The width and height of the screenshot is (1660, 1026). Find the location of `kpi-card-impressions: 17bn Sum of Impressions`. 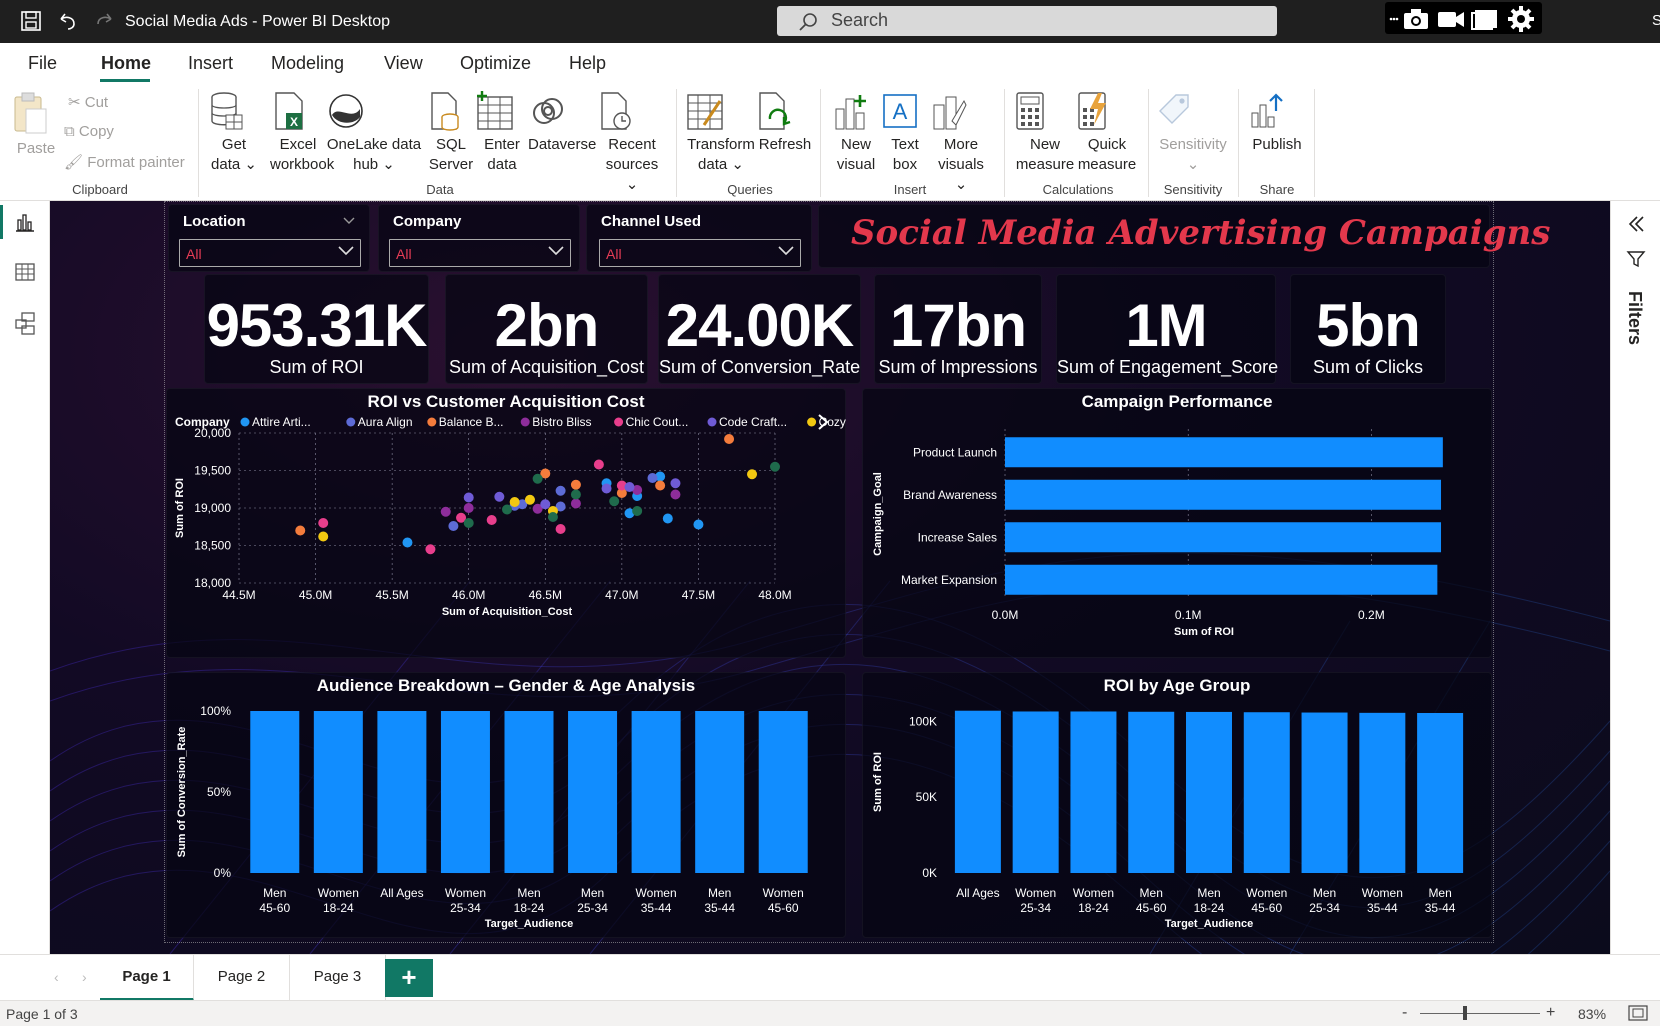

kpi-card-impressions: 17bn Sum of Impressions is located at coordinates (958, 329).